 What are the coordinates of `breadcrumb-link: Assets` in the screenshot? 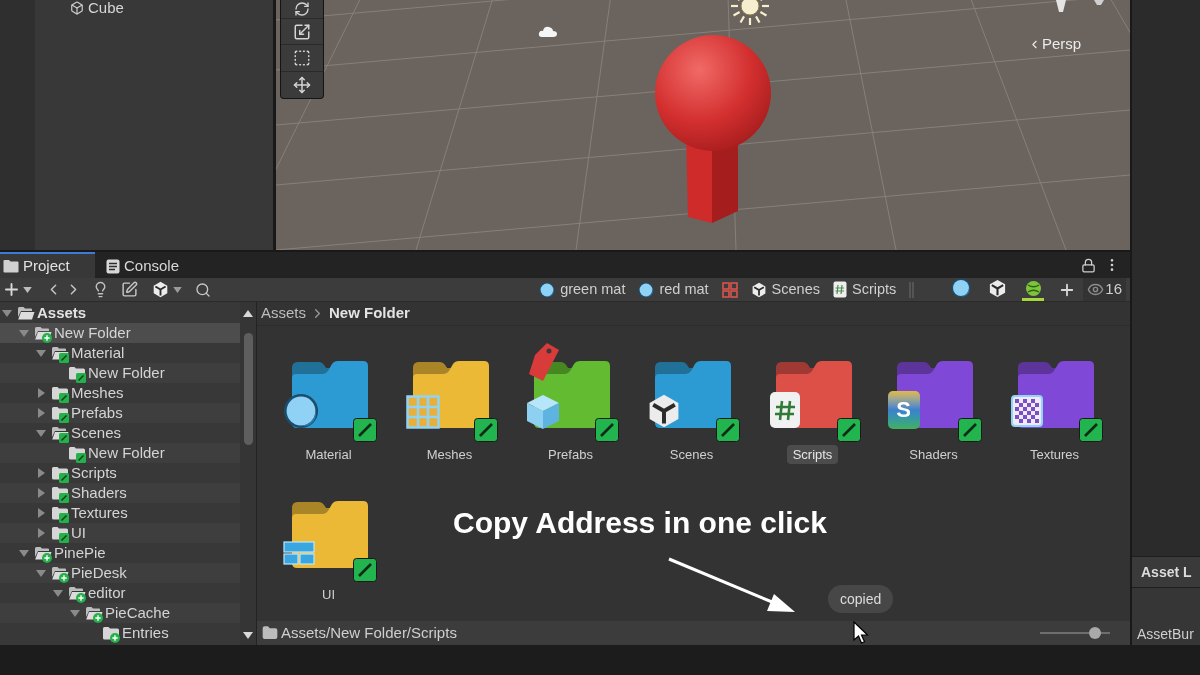 It's located at (283, 313).